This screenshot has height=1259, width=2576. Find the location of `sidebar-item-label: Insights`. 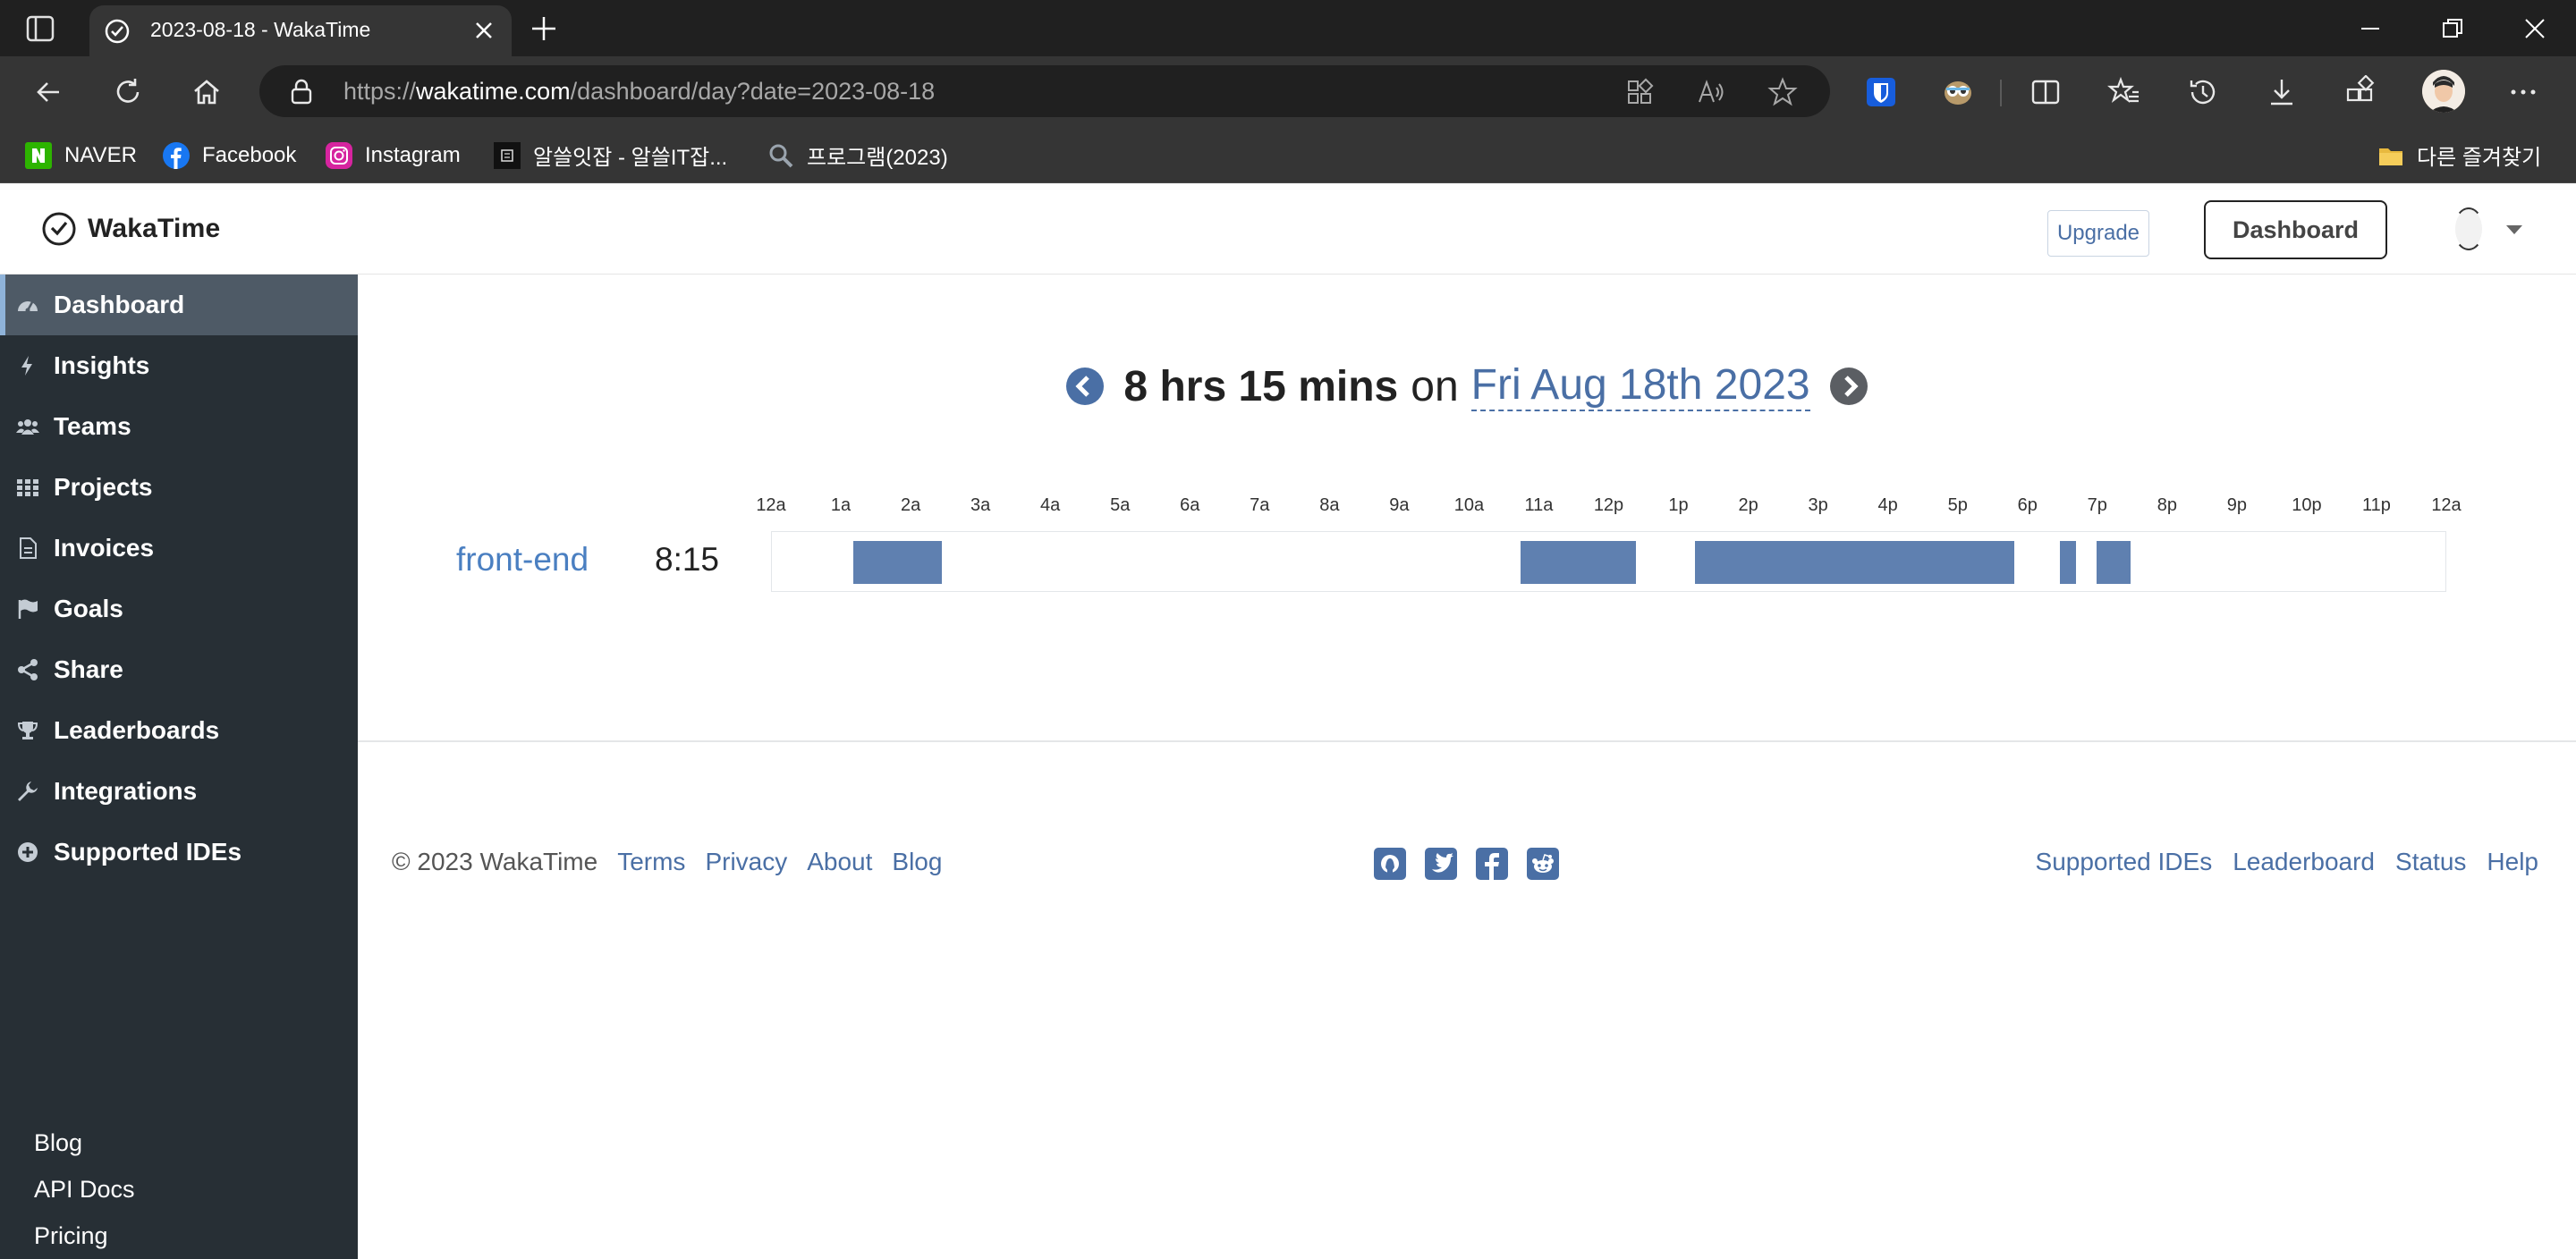

sidebar-item-label: Insights is located at coordinates (102, 365).